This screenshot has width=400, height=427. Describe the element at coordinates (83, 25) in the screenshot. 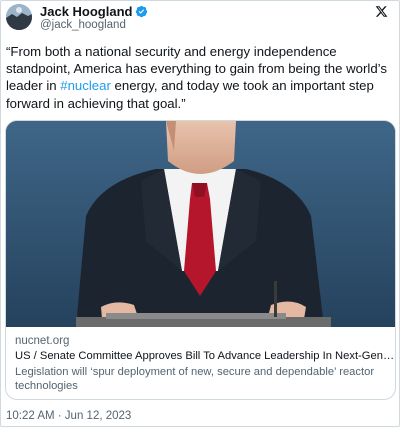

I see `author-handle: @jack_hoogland` at that location.